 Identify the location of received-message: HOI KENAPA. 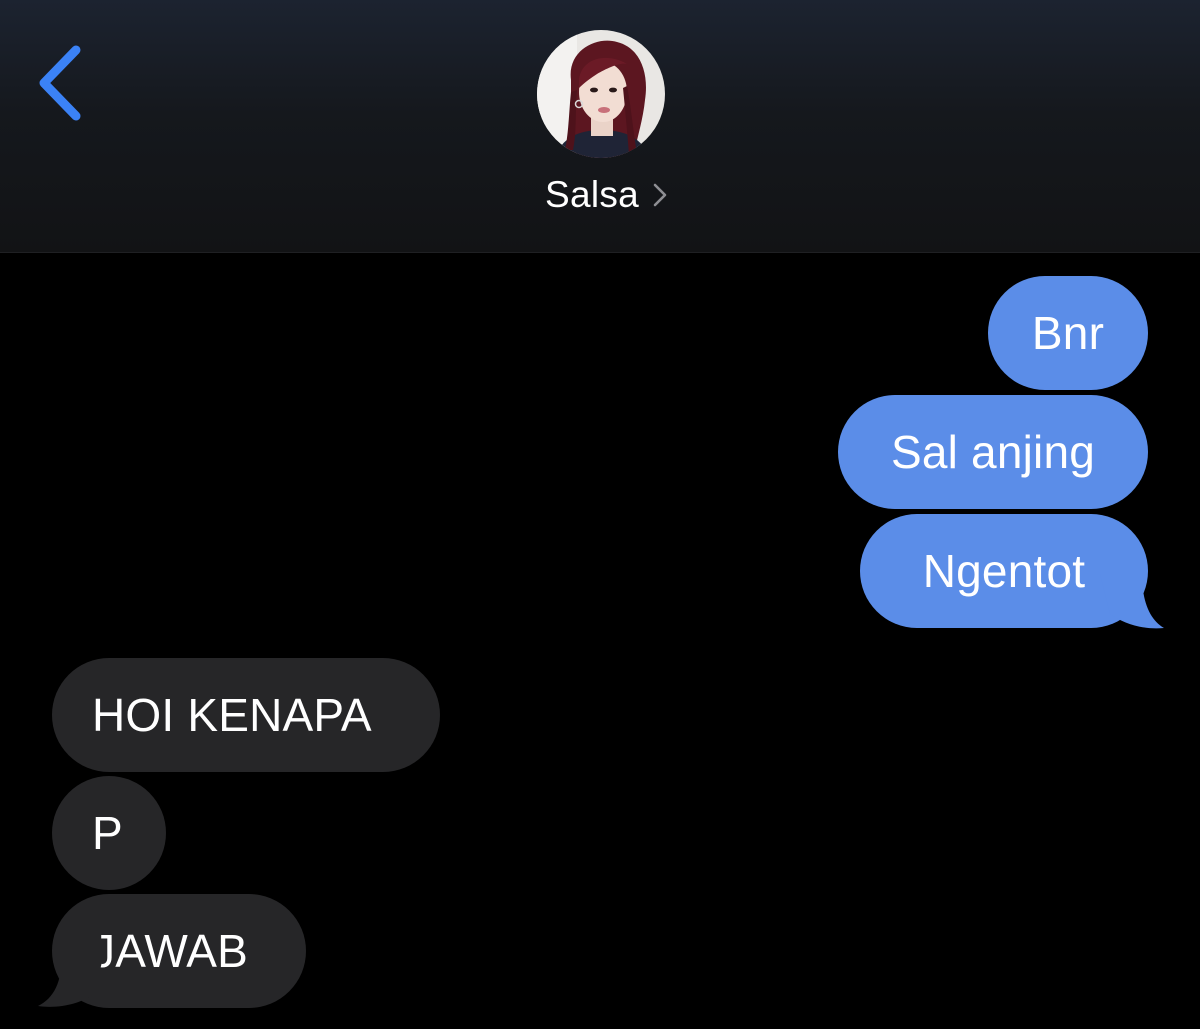
(246, 715).